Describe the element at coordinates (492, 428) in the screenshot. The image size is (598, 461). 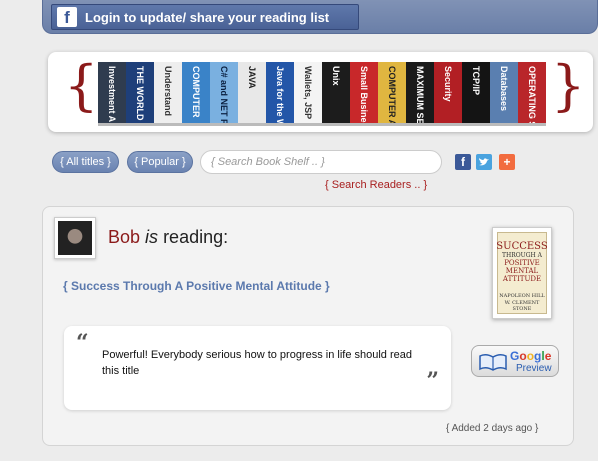
I see `added-timestamp: { Added 2 days ago }` at that location.